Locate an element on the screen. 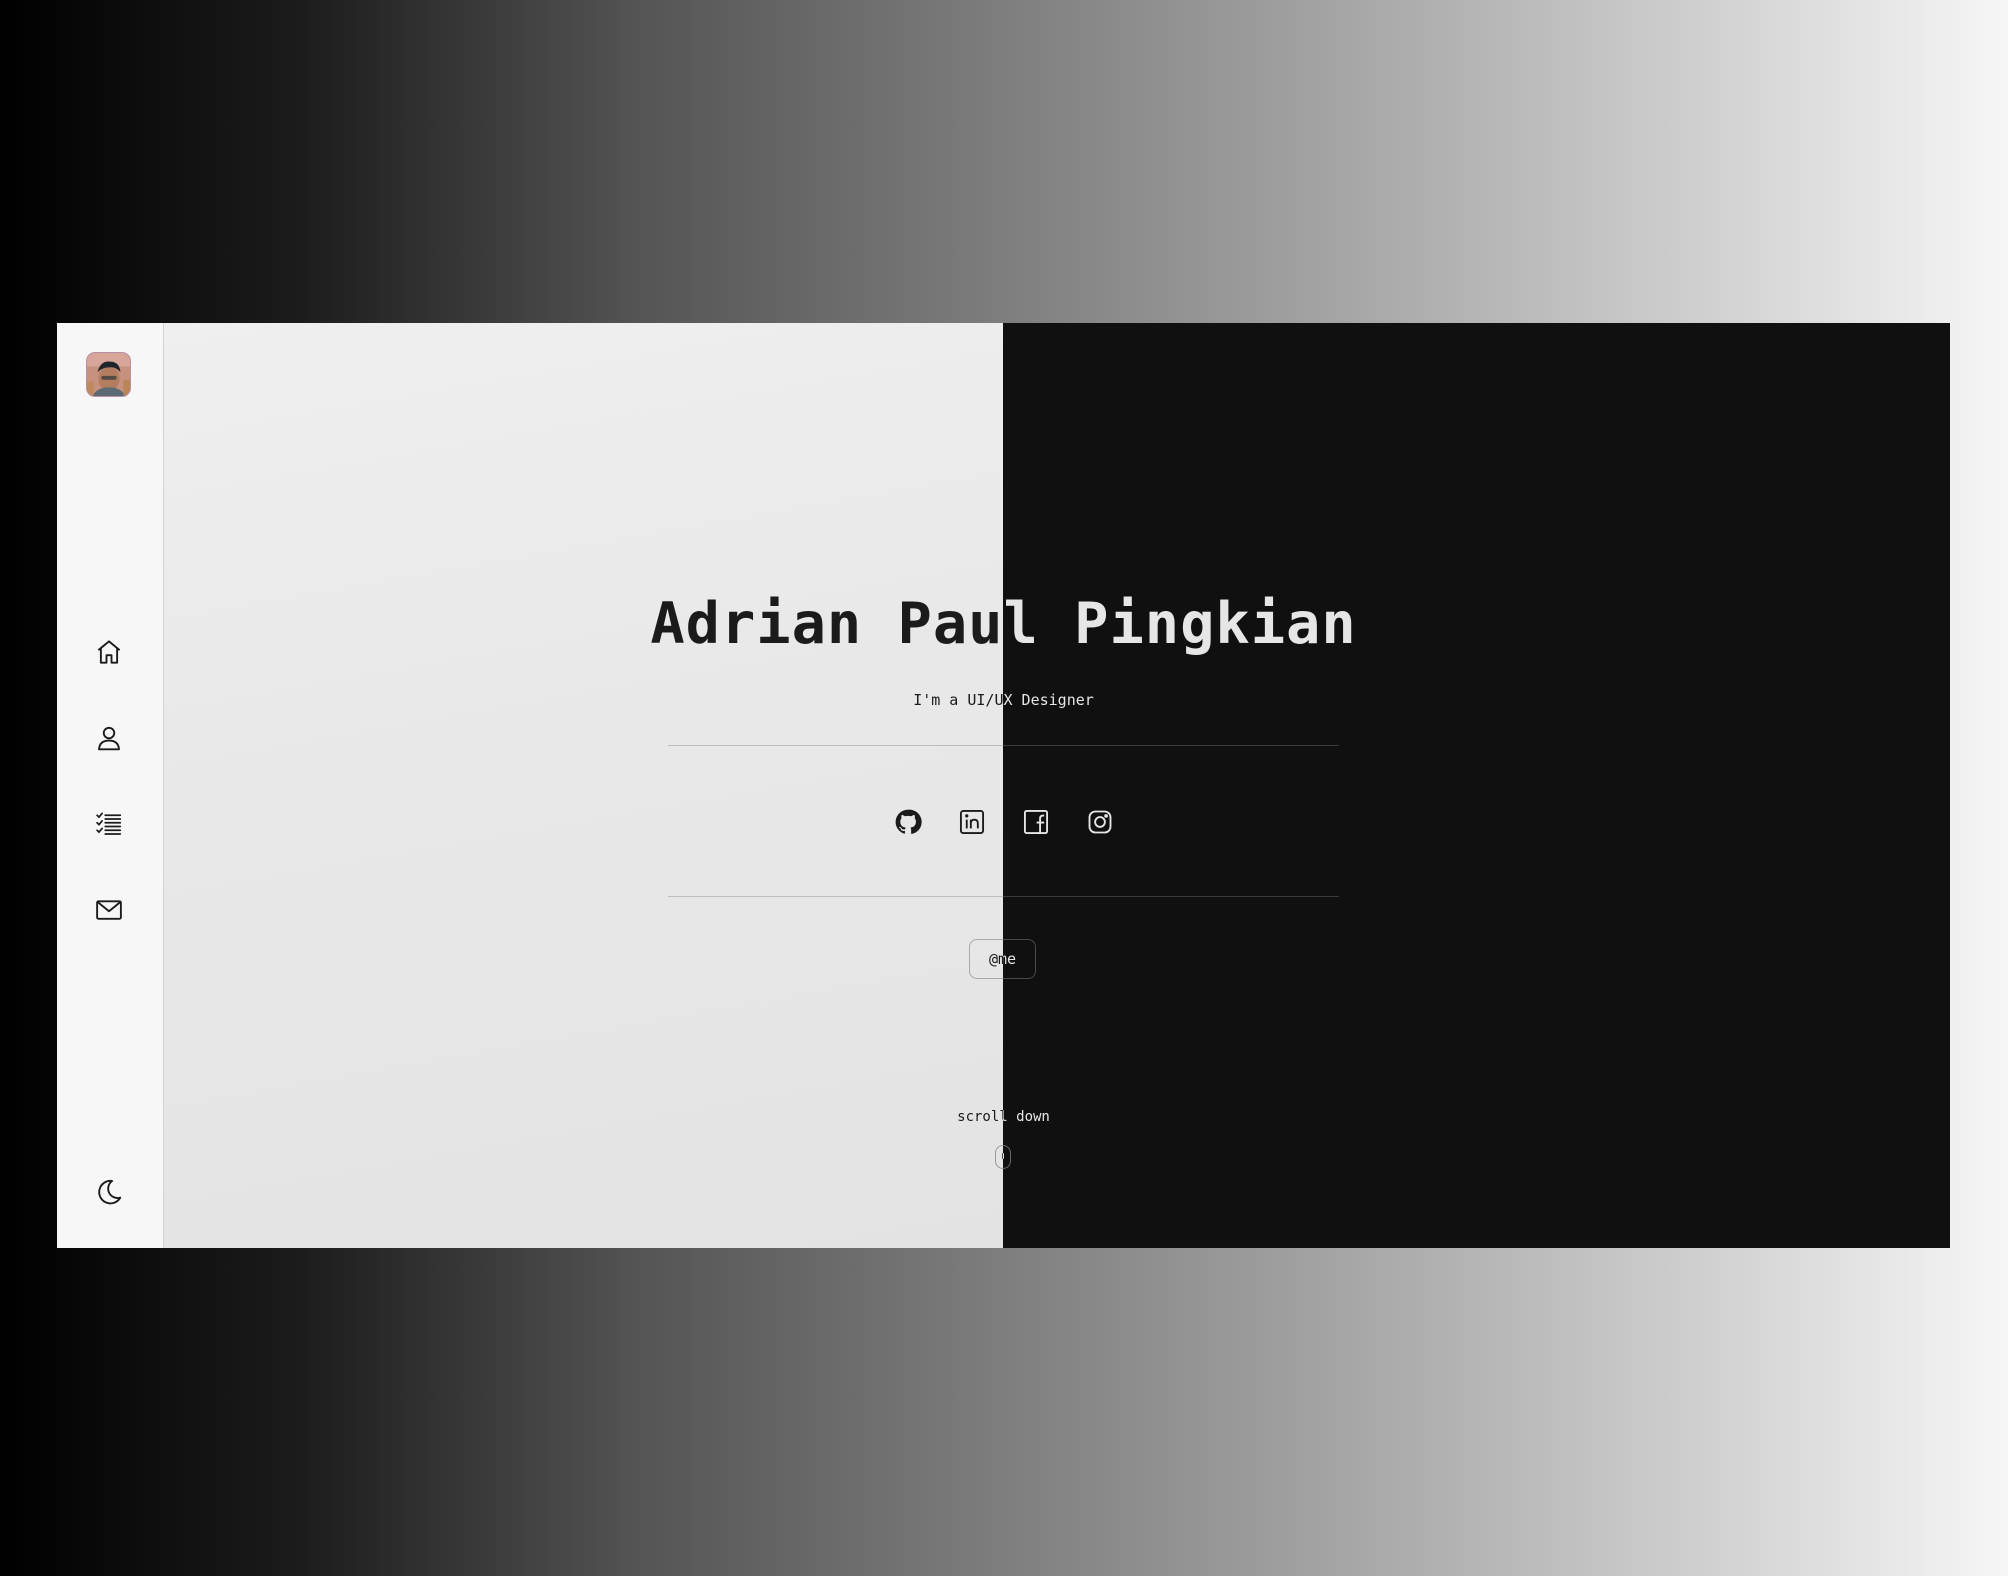 This screenshot has width=2008, height=1576. linkedin-icon is located at coordinates (971, 822).